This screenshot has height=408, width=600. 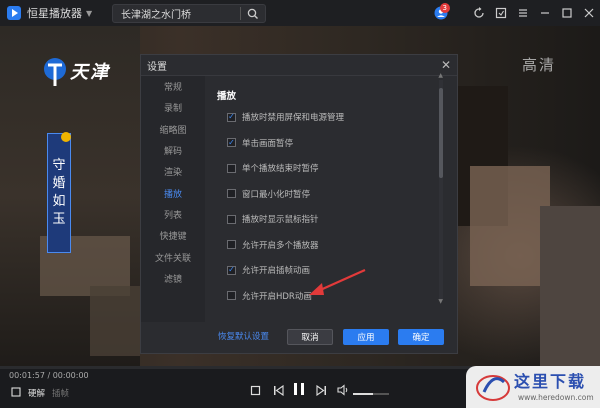 I want to click on close-icon, so click(x=589, y=13).